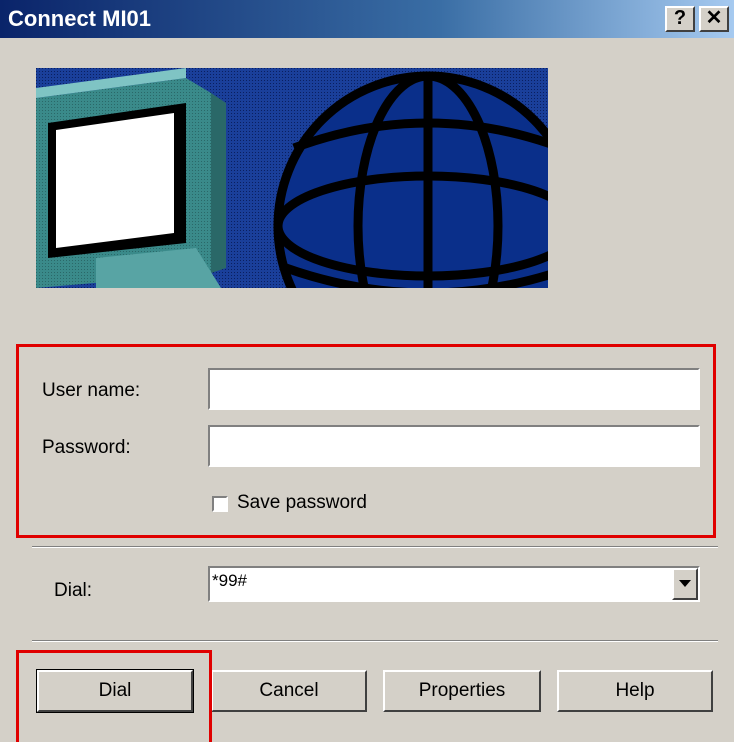  What do you see at coordinates (86, 447) in the screenshot?
I see `password-label: Password:` at bounding box center [86, 447].